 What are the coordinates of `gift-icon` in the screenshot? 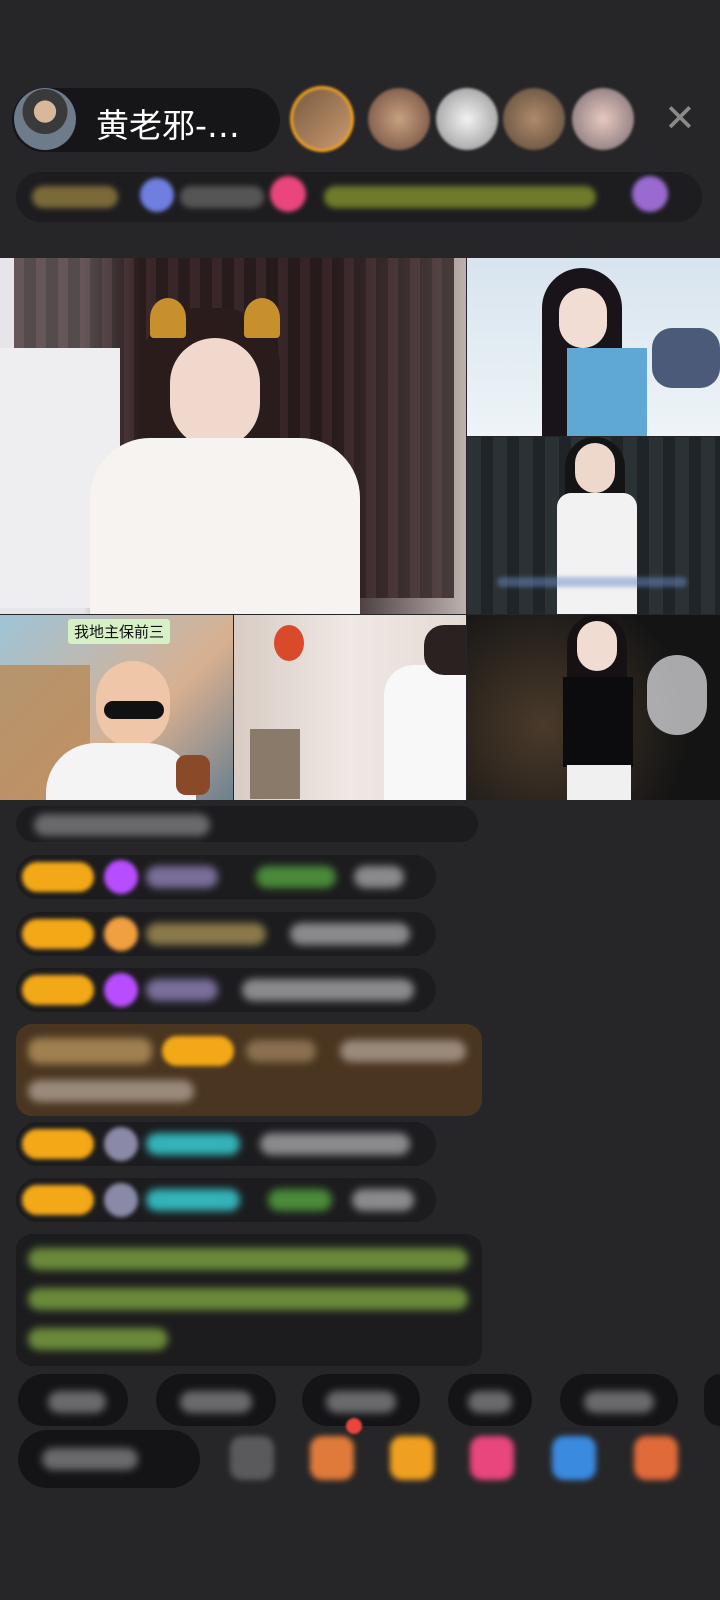 It's located at (412, 1458).